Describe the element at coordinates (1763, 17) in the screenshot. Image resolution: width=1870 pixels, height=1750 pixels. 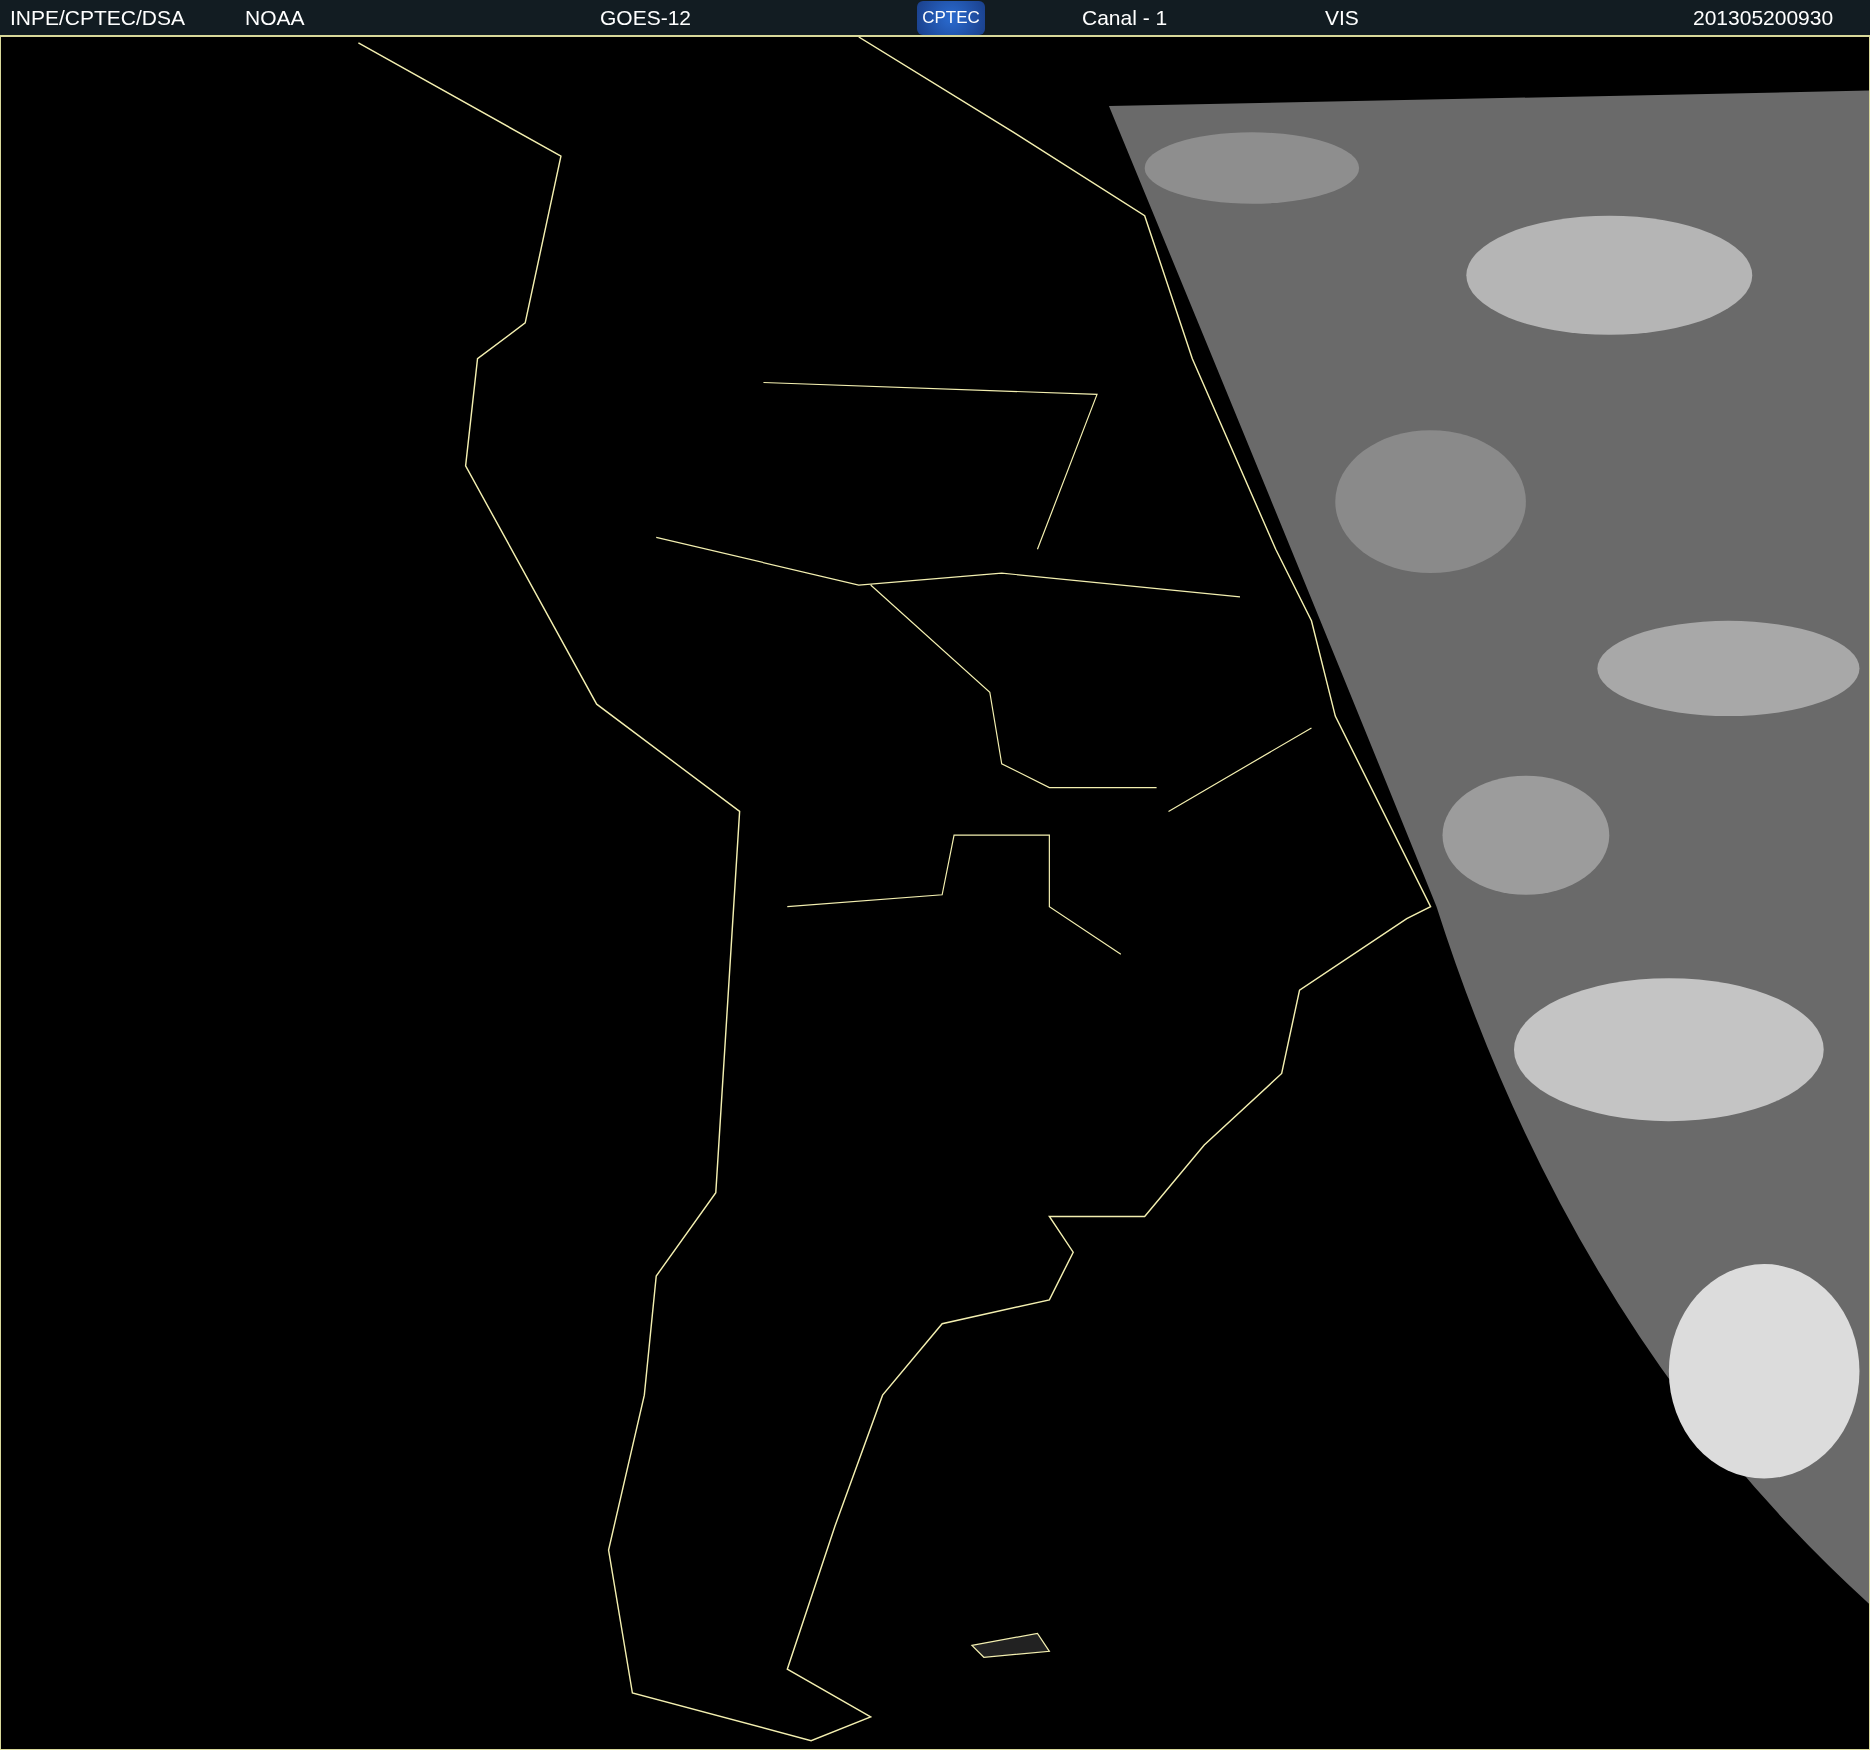
I see `timestamp-label: 201305200930` at that location.